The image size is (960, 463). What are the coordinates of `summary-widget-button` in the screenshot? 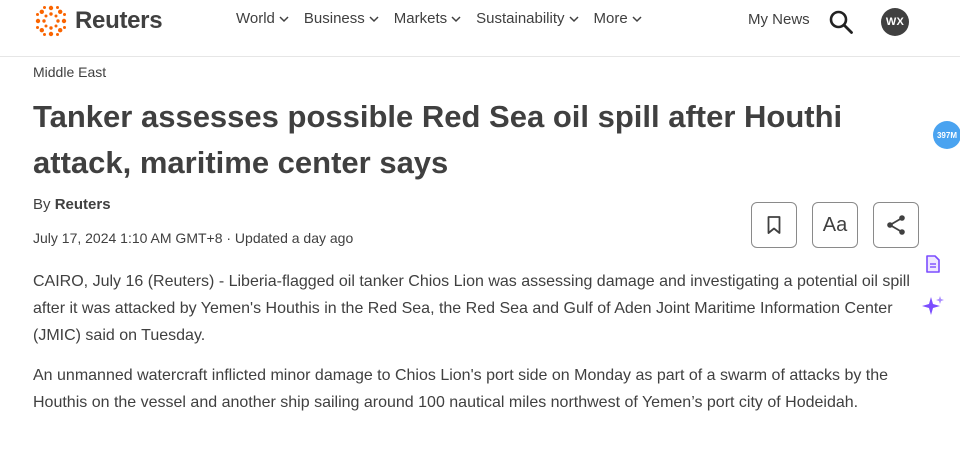 It's located at (933, 264).